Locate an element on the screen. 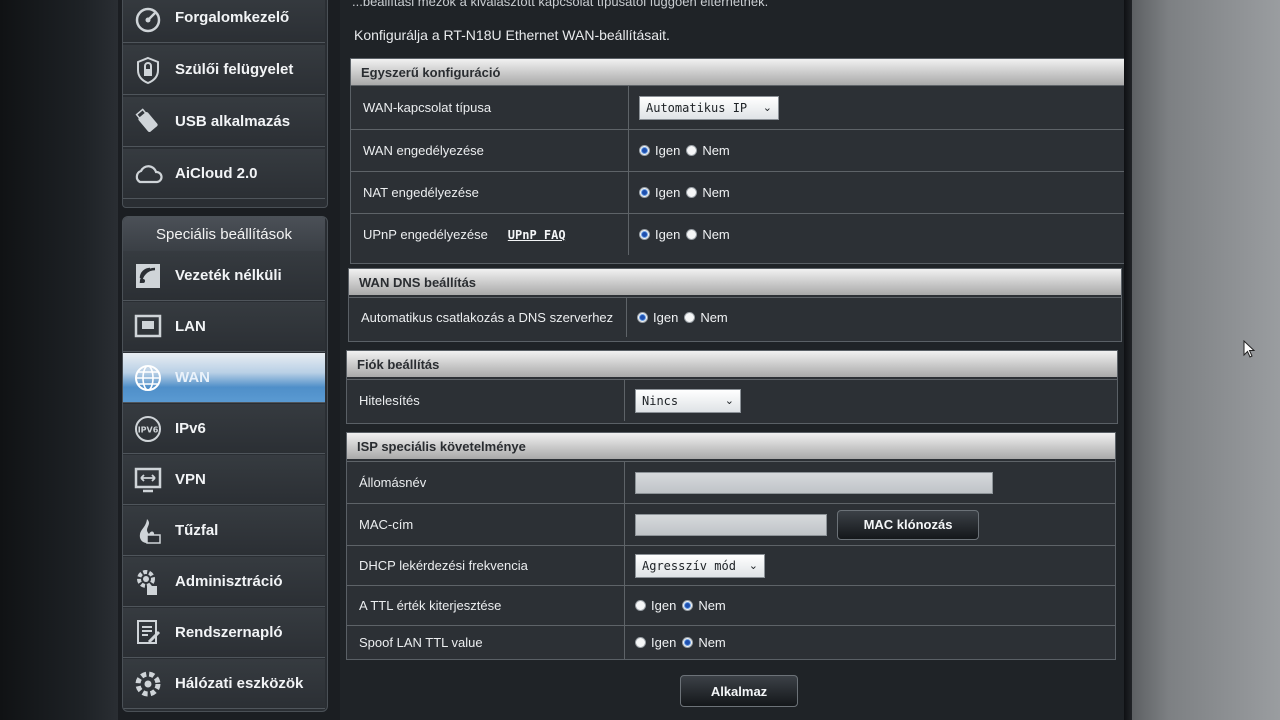 The image size is (1280, 720). upnp-enable-label: UPnP engedélyezése is located at coordinates (425, 234).